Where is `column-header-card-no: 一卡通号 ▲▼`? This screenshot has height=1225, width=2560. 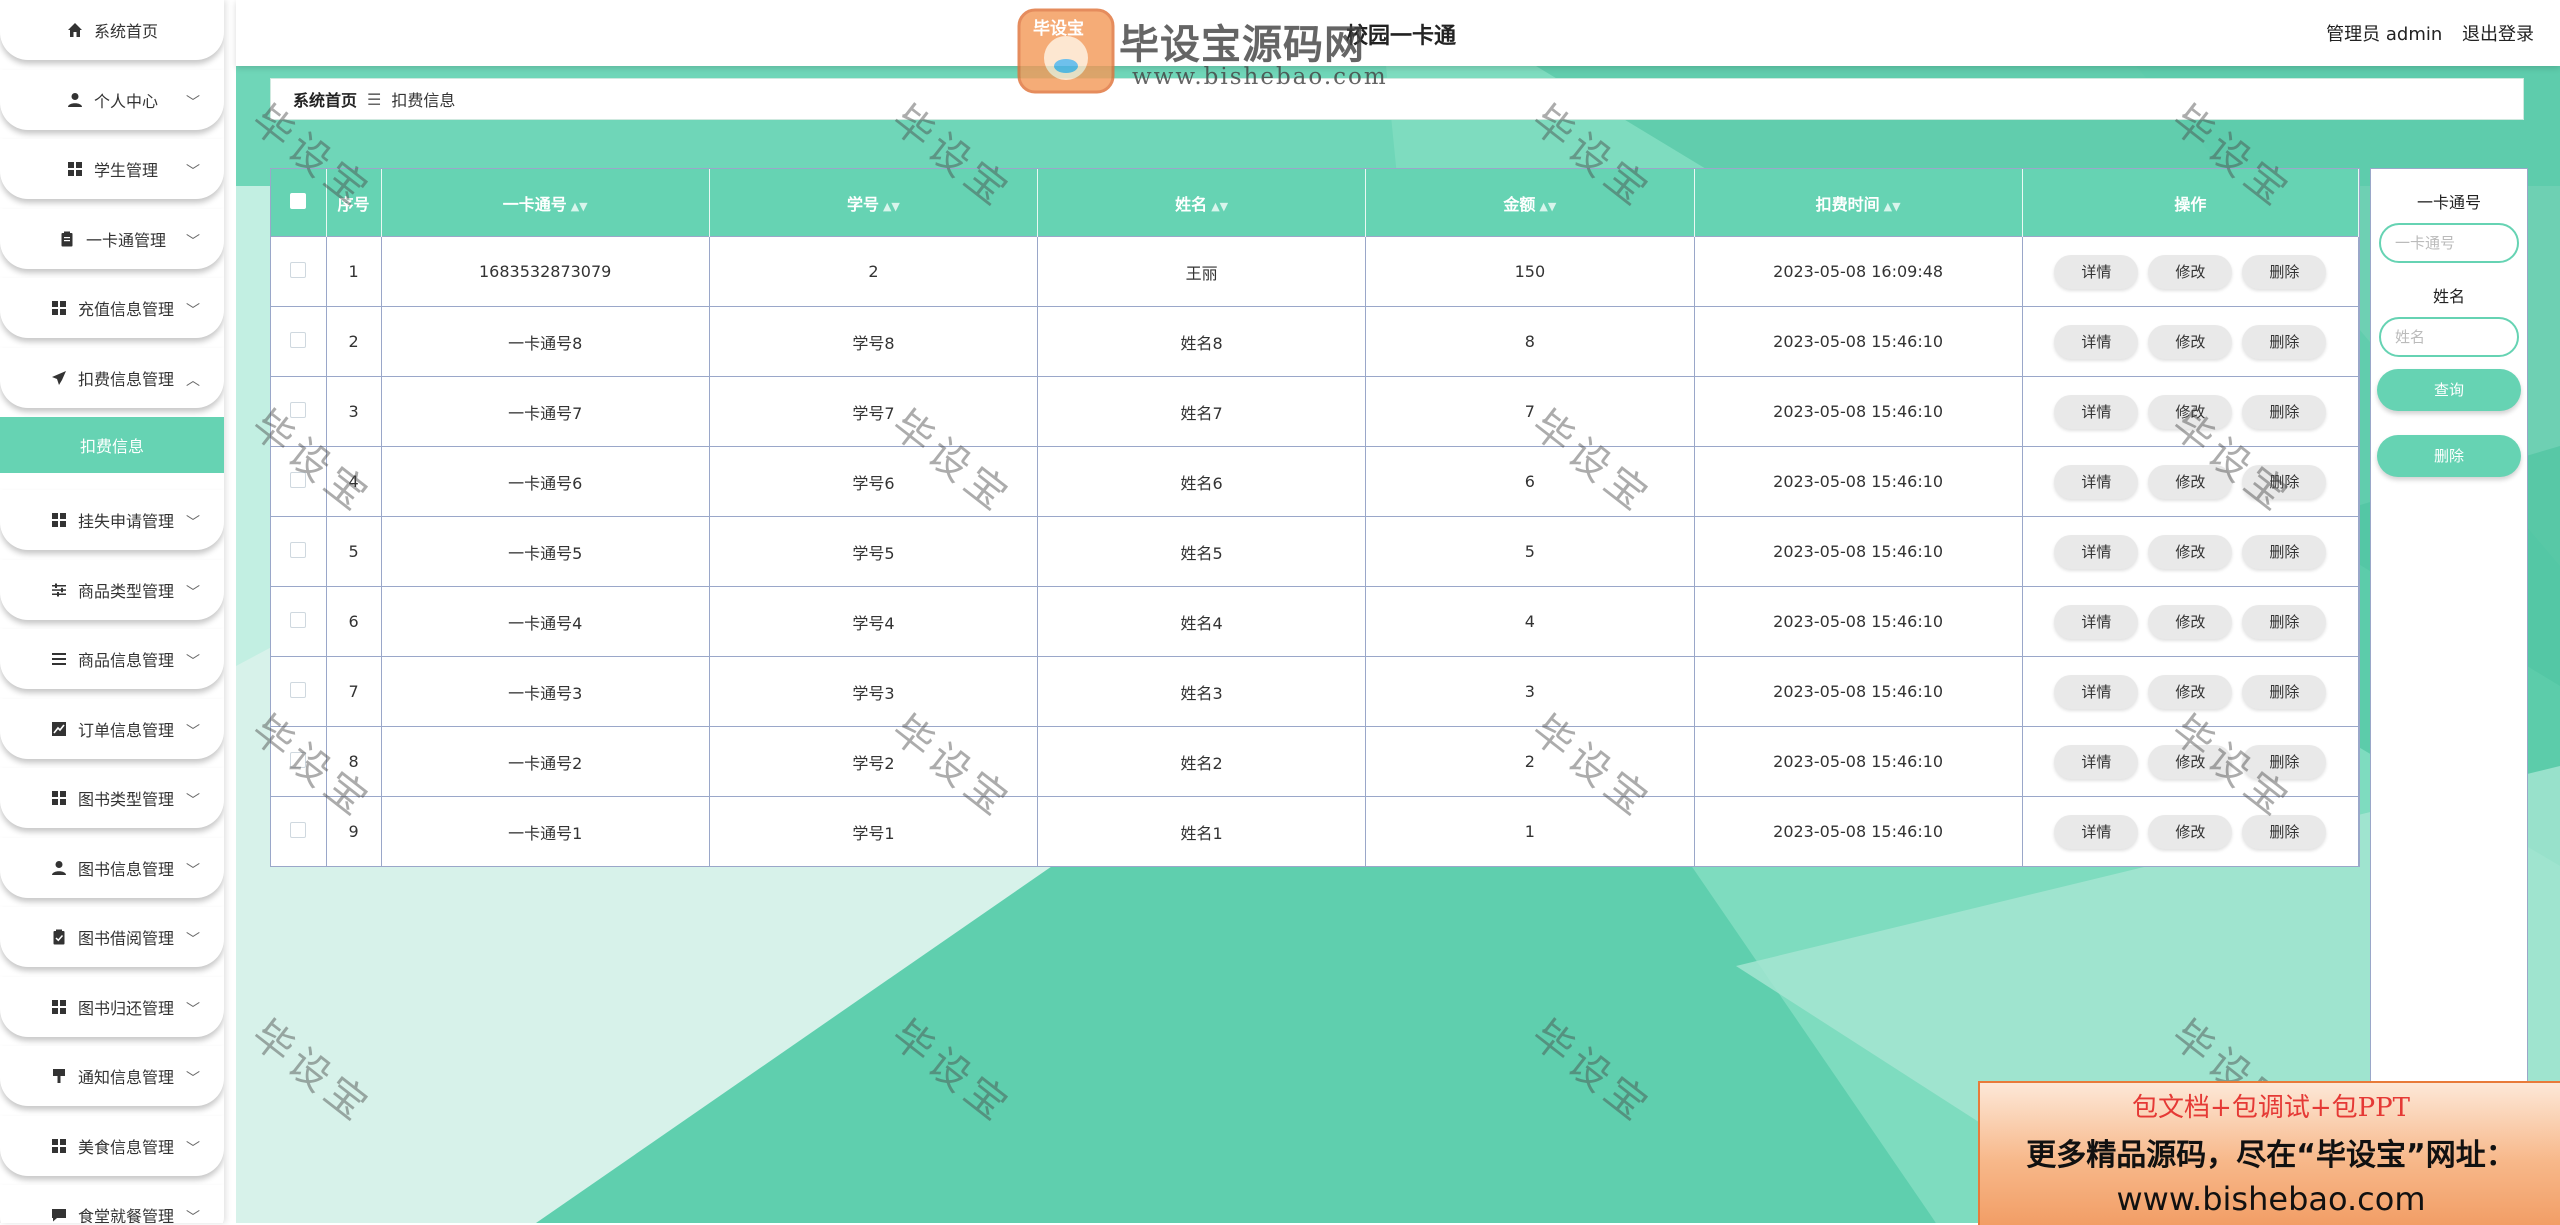 column-header-card-no: 一卡通号 ▲▼ is located at coordinates (545, 203).